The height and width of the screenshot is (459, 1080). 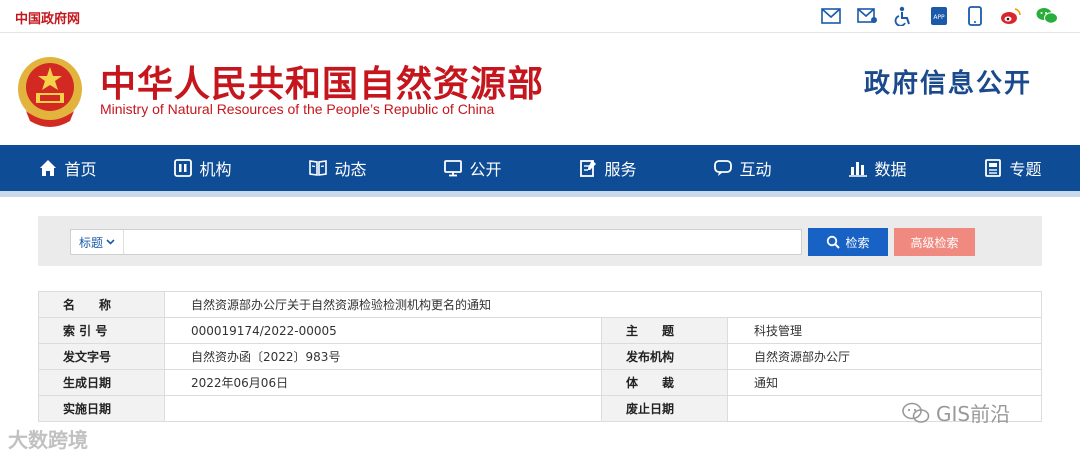 What do you see at coordinates (90, 242) in the screenshot?
I see `search-select-value: 标题` at bounding box center [90, 242].